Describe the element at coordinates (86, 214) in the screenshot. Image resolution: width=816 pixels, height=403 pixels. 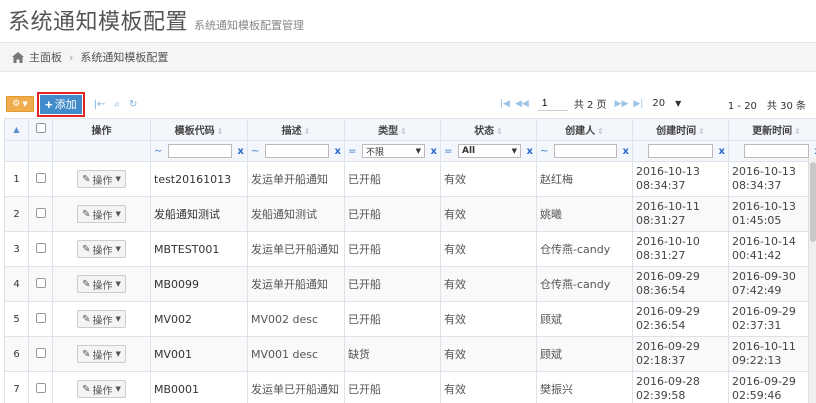
I see `edit-icon: ✎` at that location.